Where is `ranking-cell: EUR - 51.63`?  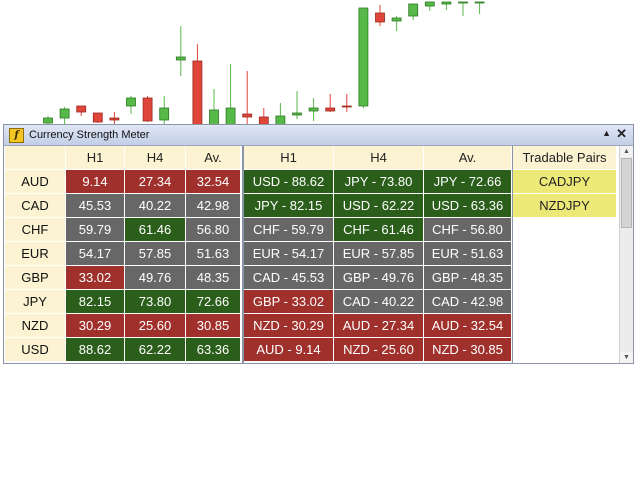 ranking-cell: EUR - 51.63 is located at coordinates (468, 254).